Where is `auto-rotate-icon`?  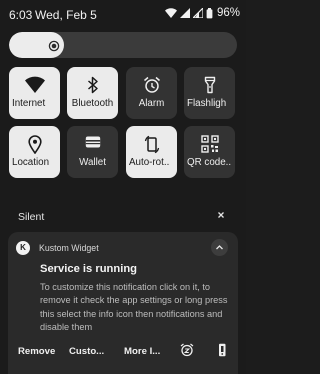 auto-rotate-icon is located at coordinates (151, 145).